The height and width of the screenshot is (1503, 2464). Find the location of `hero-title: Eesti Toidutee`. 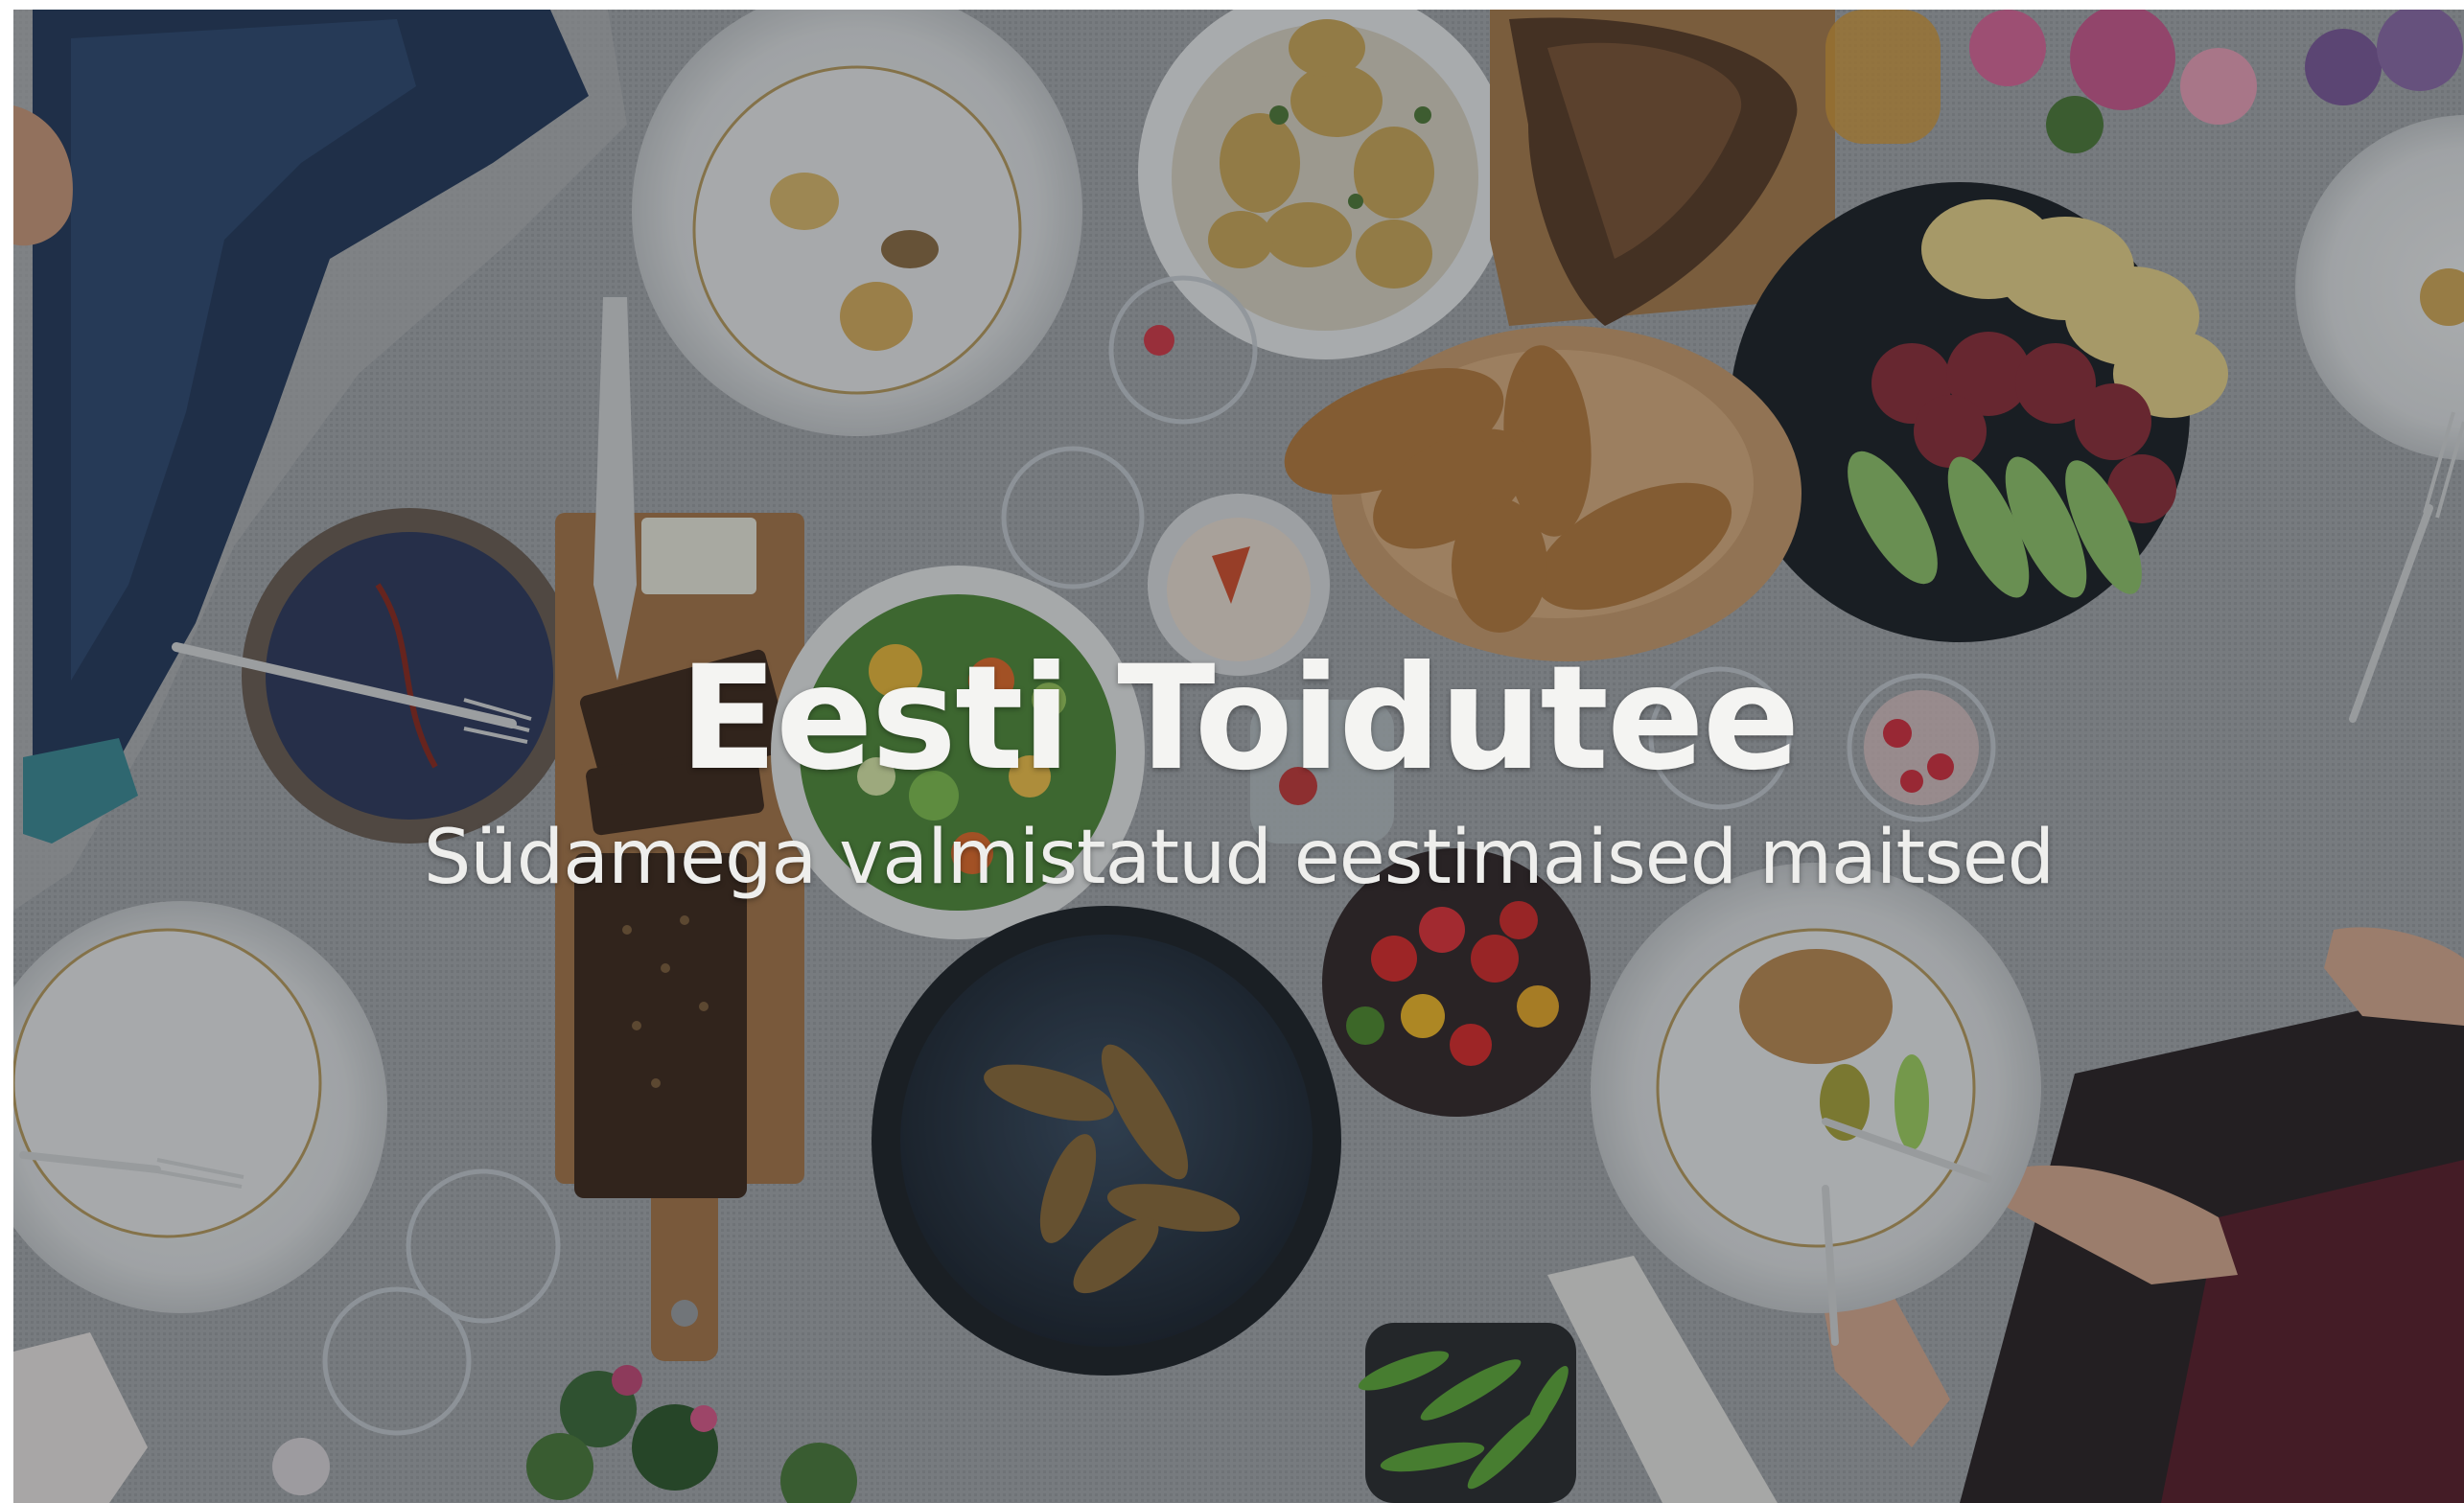

hero-title: Eesti Toidutee is located at coordinates (1240, 719).